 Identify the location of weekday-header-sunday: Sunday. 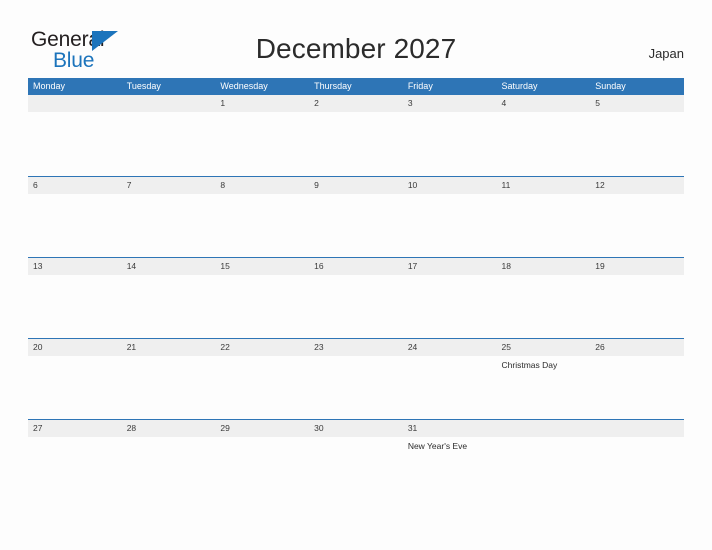
(610, 86).